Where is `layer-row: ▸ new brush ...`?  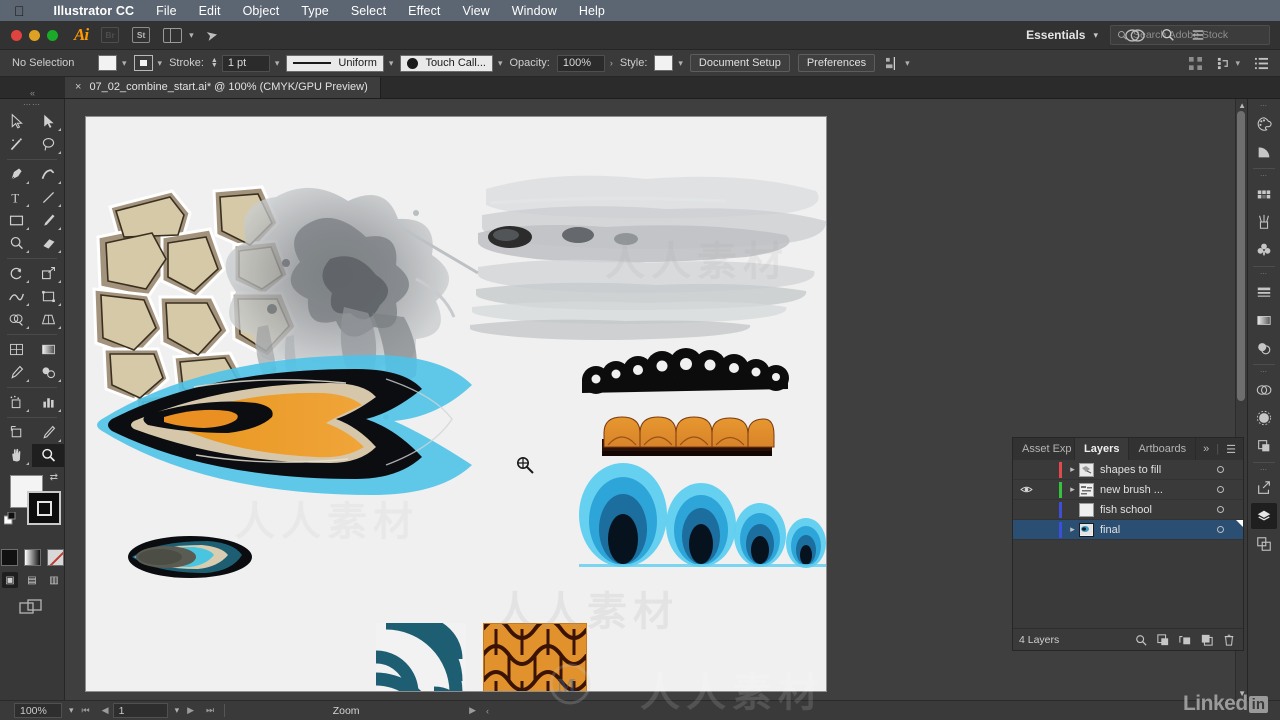 layer-row: ▸ new brush ... is located at coordinates (1128, 490).